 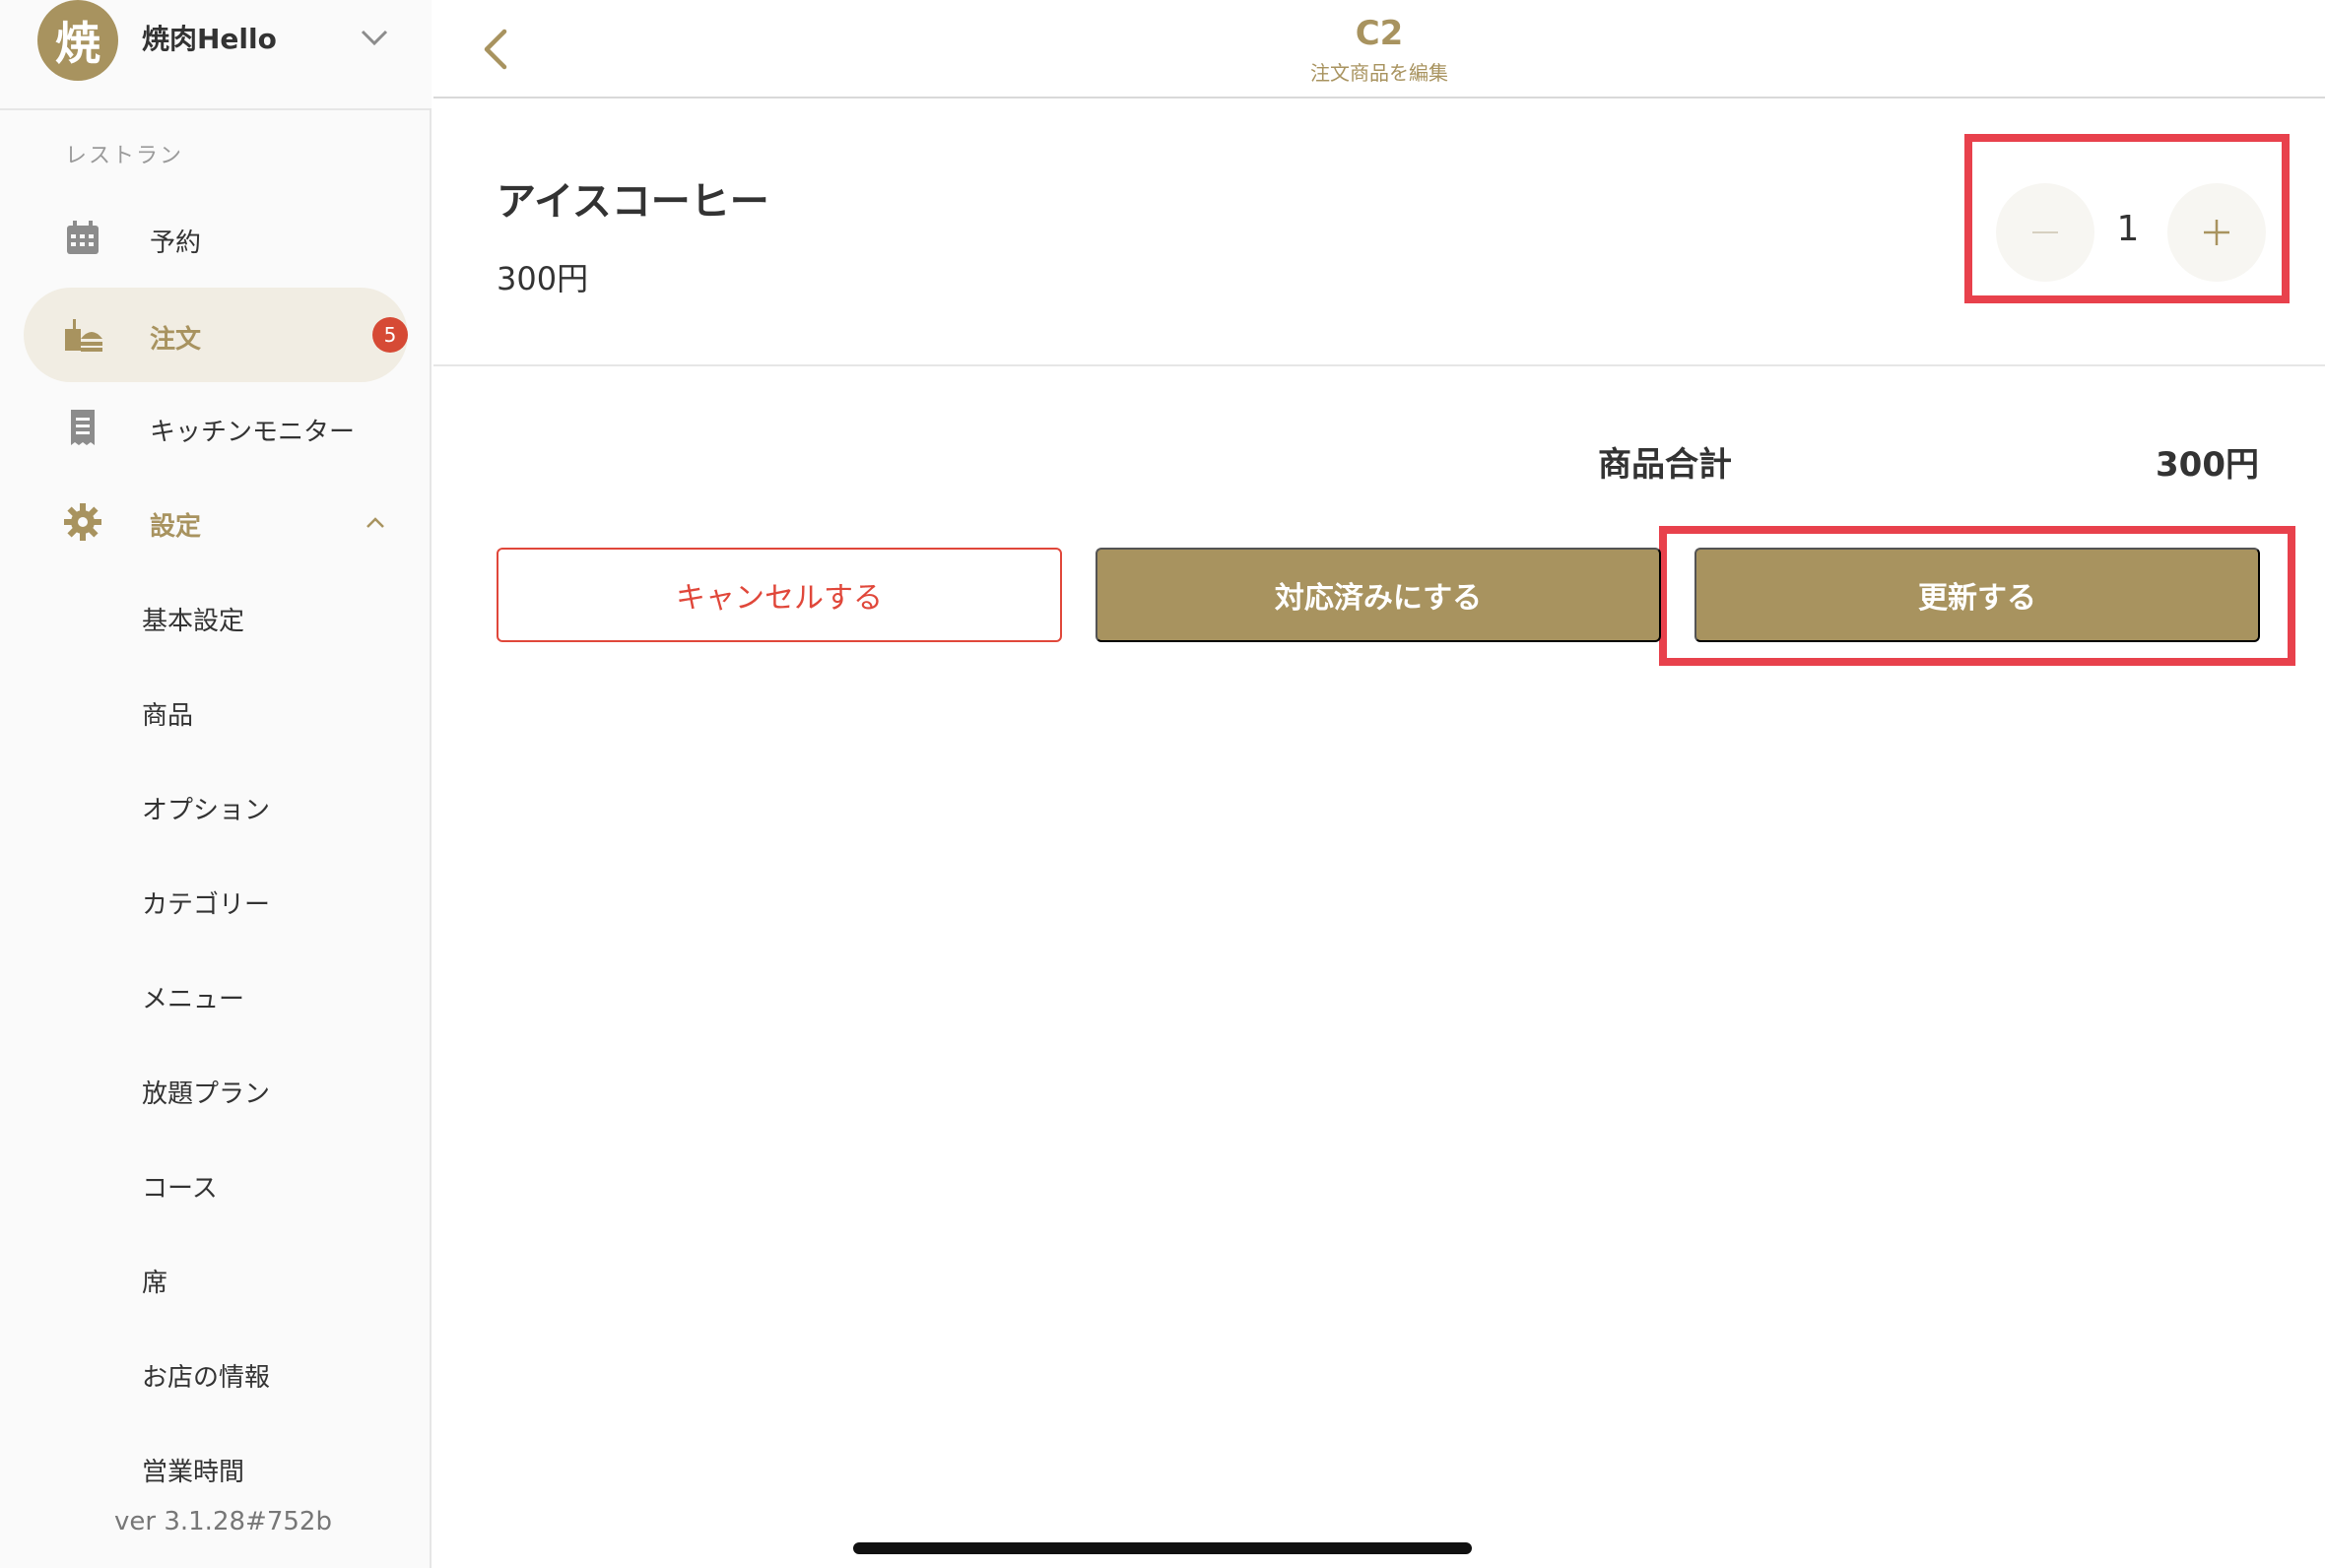 What do you see at coordinates (83, 428) in the screenshot?
I see `receipt-icon` at bounding box center [83, 428].